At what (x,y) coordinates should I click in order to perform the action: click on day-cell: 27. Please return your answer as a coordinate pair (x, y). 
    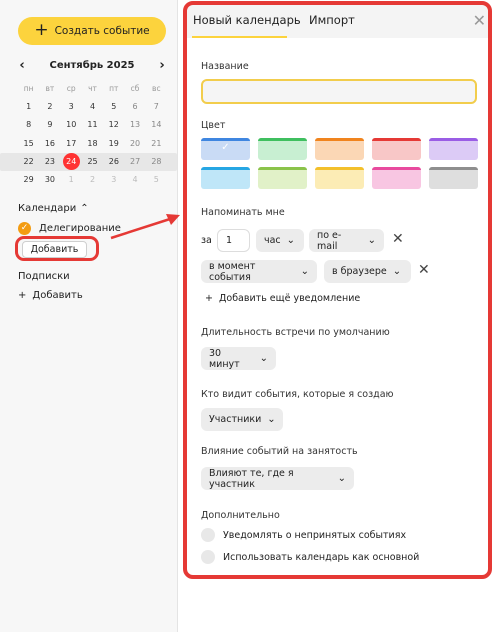
    Looking at the image, I should click on (134, 162).